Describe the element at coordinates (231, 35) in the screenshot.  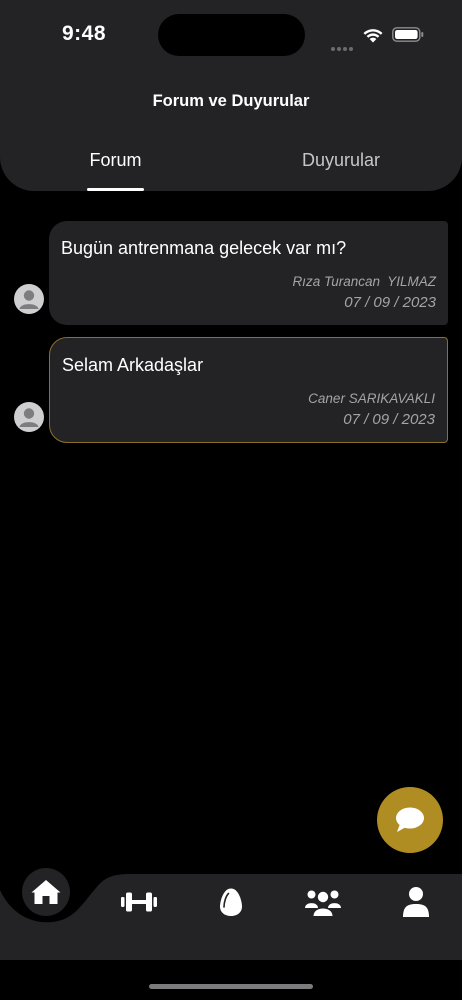
I see `dynamic-island` at that location.